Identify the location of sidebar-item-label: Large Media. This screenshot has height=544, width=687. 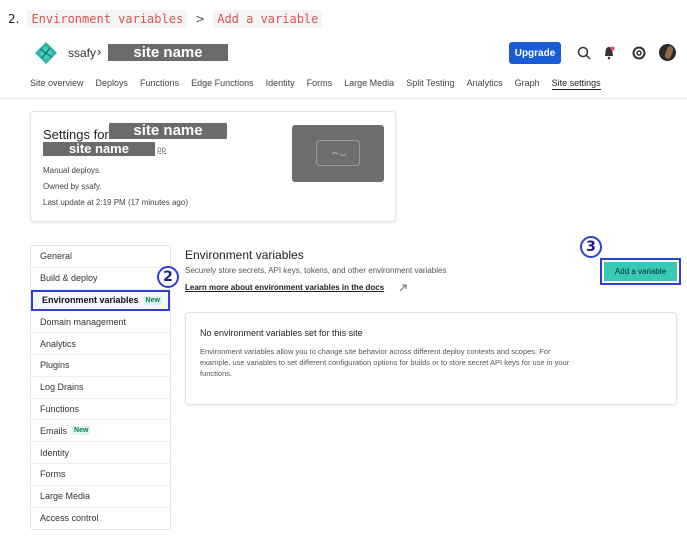
(65, 496).